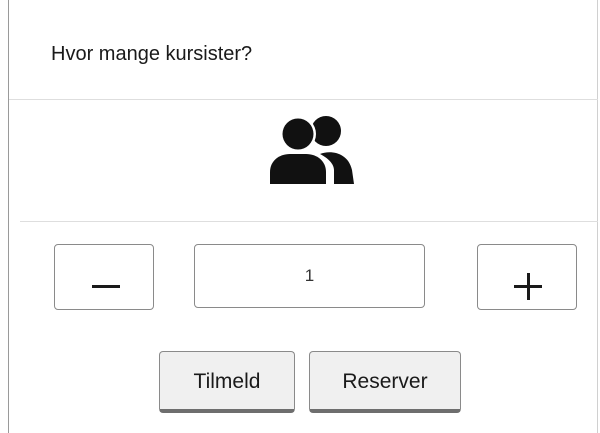 This screenshot has width=600, height=433. I want to click on header-divider, so click(303, 99).